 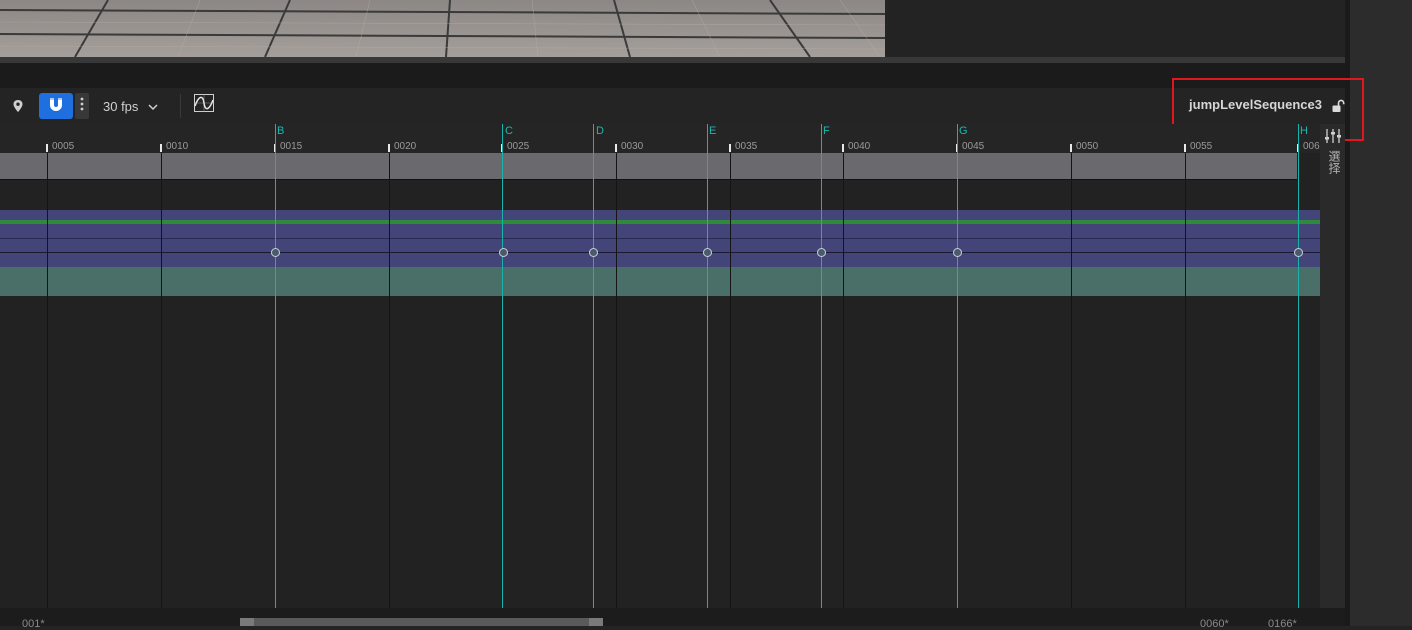 I want to click on track-section-keys, so click(x=660, y=253).